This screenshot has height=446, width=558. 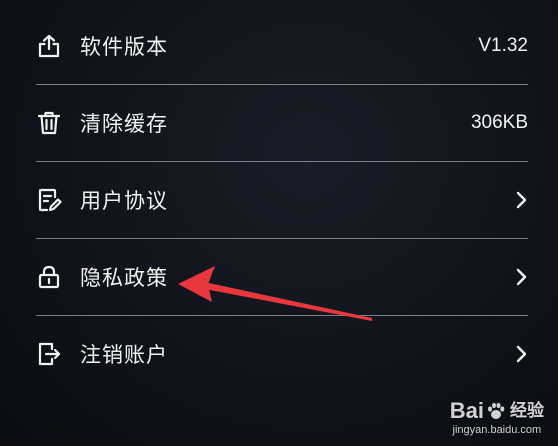 What do you see at coordinates (124, 124) in the screenshot?
I see `settings-row-label: 清除缓存` at bounding box center [124, 124].